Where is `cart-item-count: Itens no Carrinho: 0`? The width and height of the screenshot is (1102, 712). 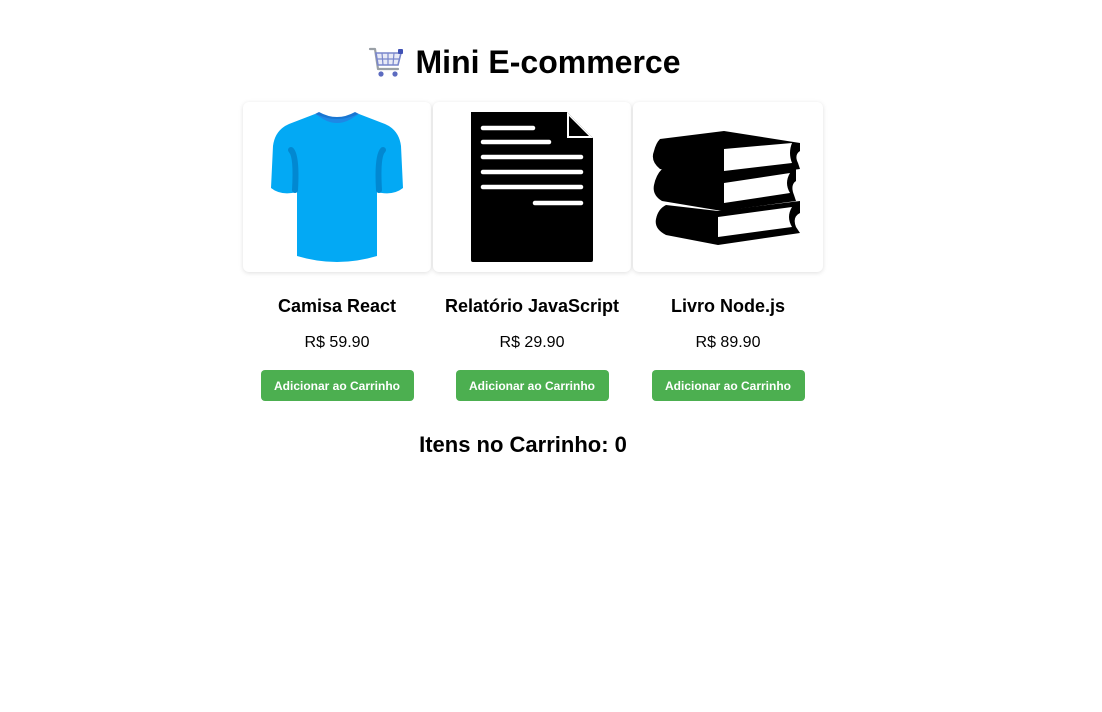 cart-item-count: Itens no Carrinho: 0 is located at coordinates (523, 444).